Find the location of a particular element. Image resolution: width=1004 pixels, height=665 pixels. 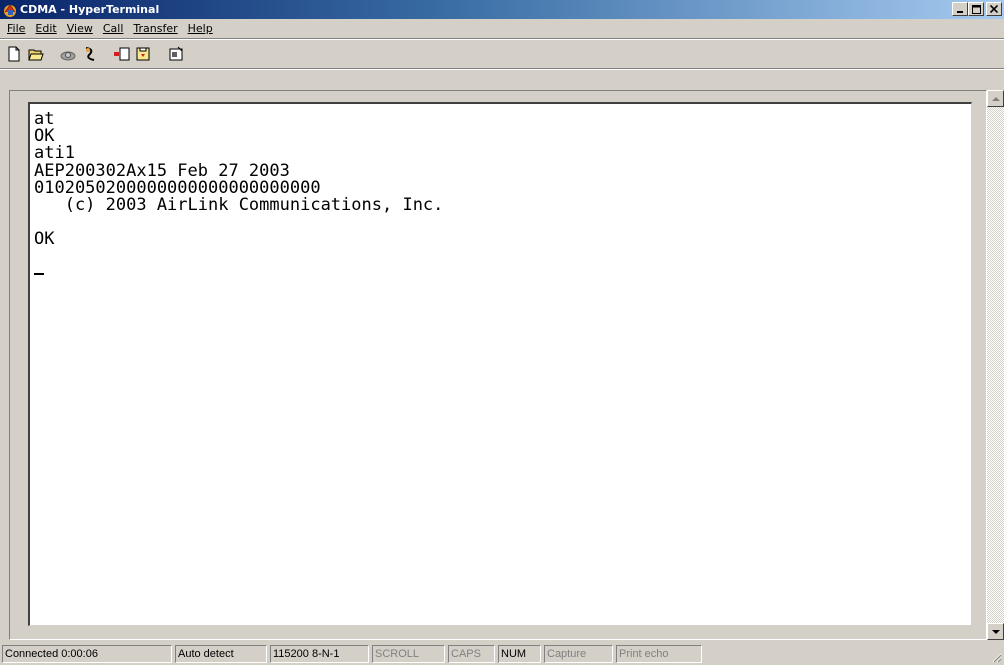

connect-icon is located at coordinates (68, 56).